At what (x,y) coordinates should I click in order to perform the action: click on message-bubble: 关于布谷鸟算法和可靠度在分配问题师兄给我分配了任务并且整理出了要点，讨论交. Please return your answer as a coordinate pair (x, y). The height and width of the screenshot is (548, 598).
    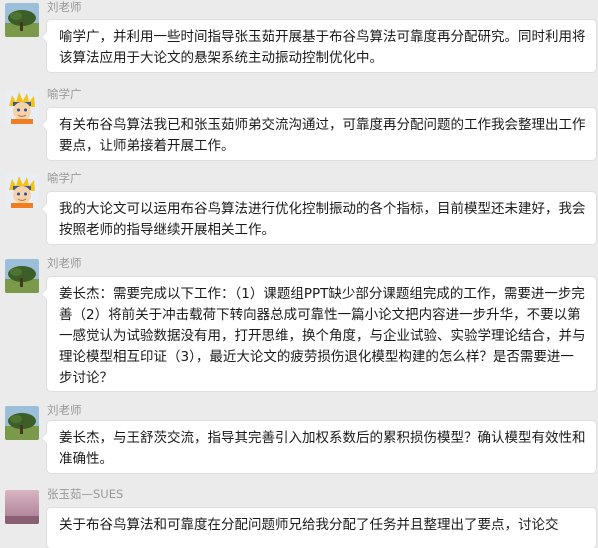
    Looking at the image, I should click on (321, 528).